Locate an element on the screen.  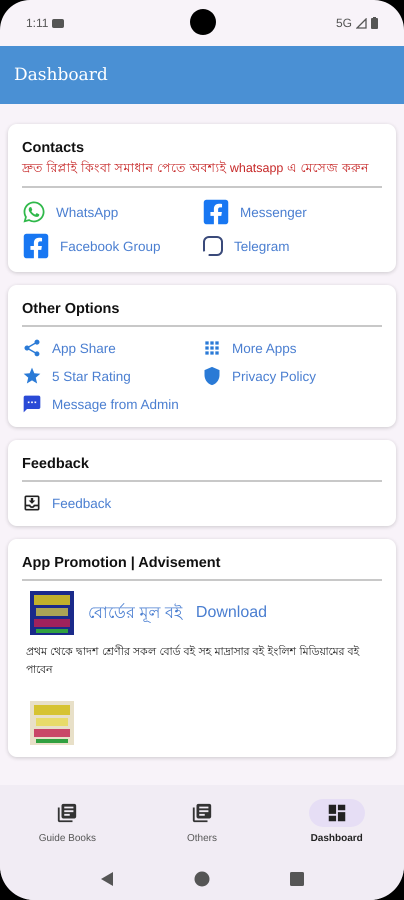
link-item: Message from Admin is located at coordinates (112, 404).